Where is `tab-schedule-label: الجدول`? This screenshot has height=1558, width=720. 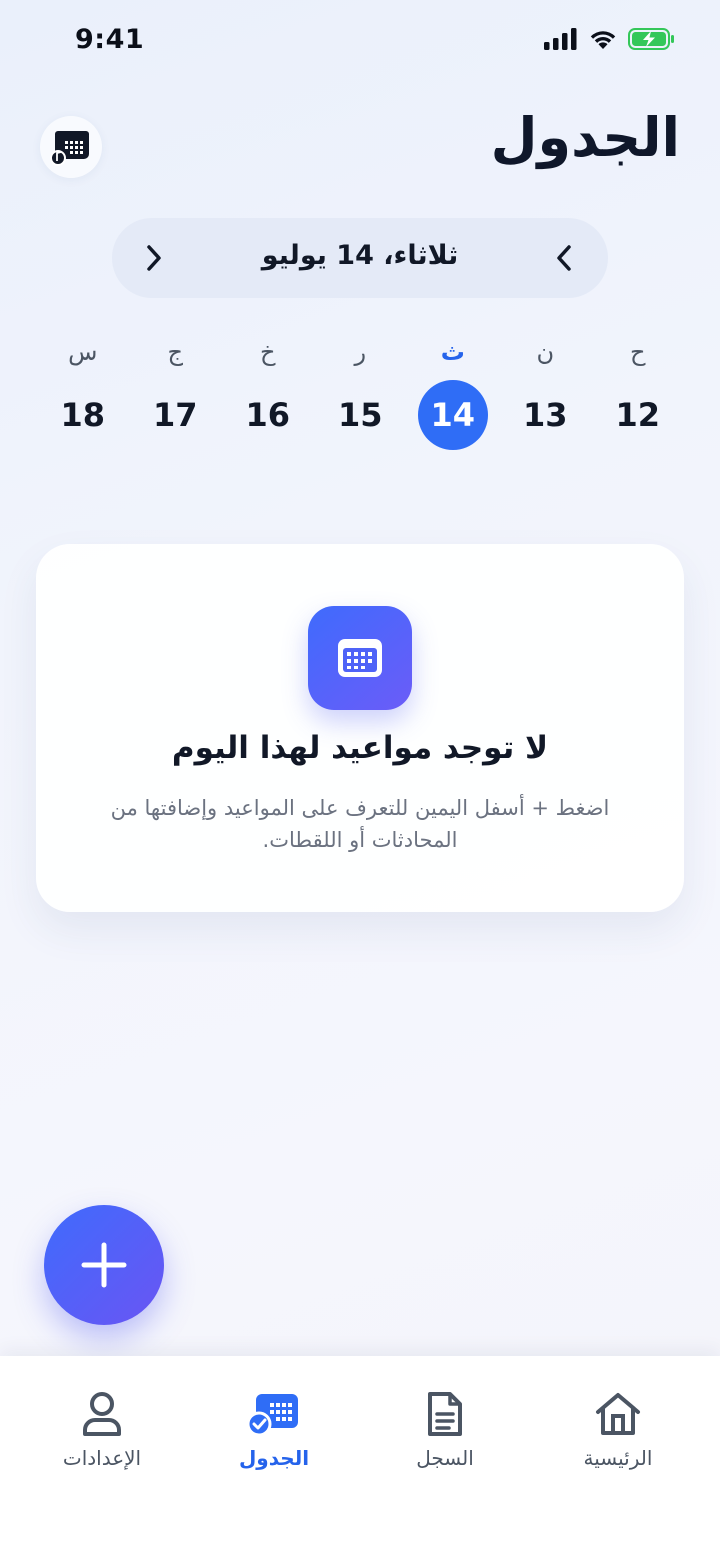 tab-schedule-label: الجدول is located at coordinates (274, 1458).